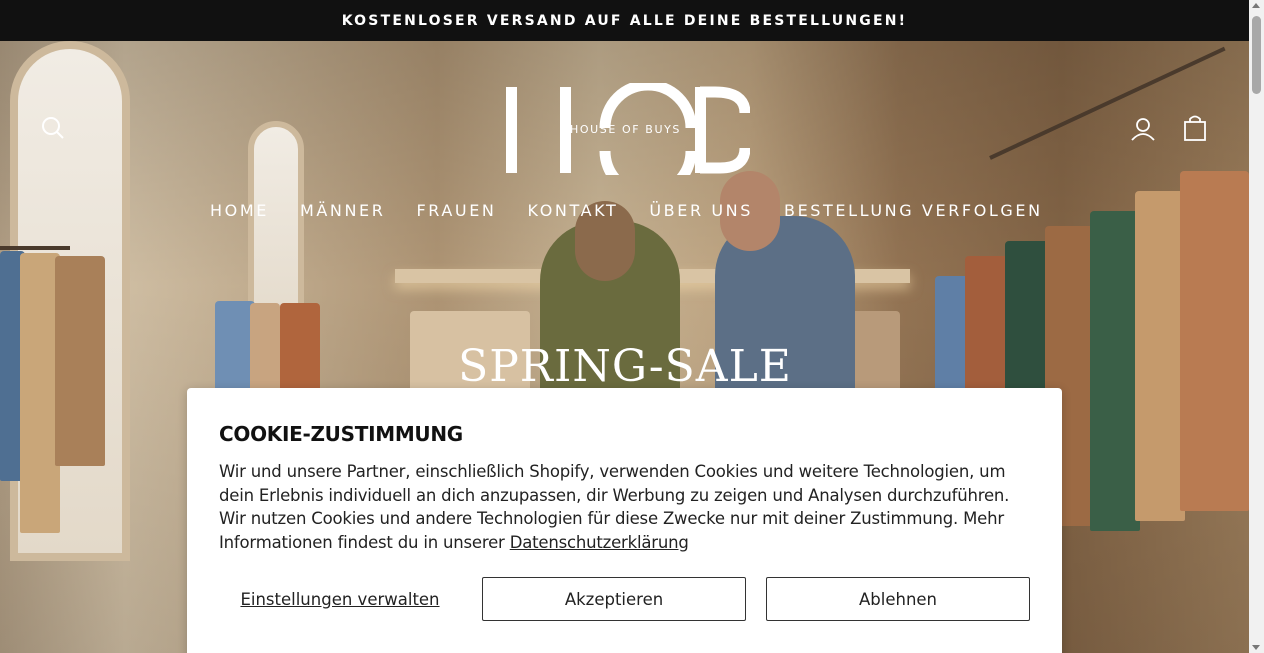 The width and height of the screenshot is (1264, 653). I want to click on logo-subtitle: HOUSE OF BUYS, so click(625, 129).